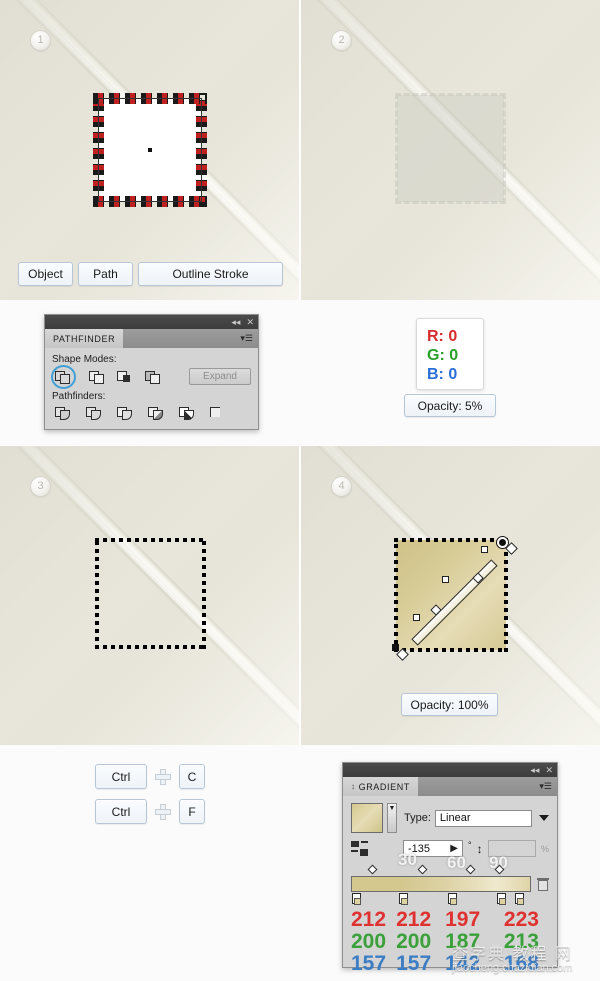 This screenshot has width=600, height=981. Describe the element at coordinates (360, 848) in the screenshot. I see `reverse-gradient-icon` at that location.